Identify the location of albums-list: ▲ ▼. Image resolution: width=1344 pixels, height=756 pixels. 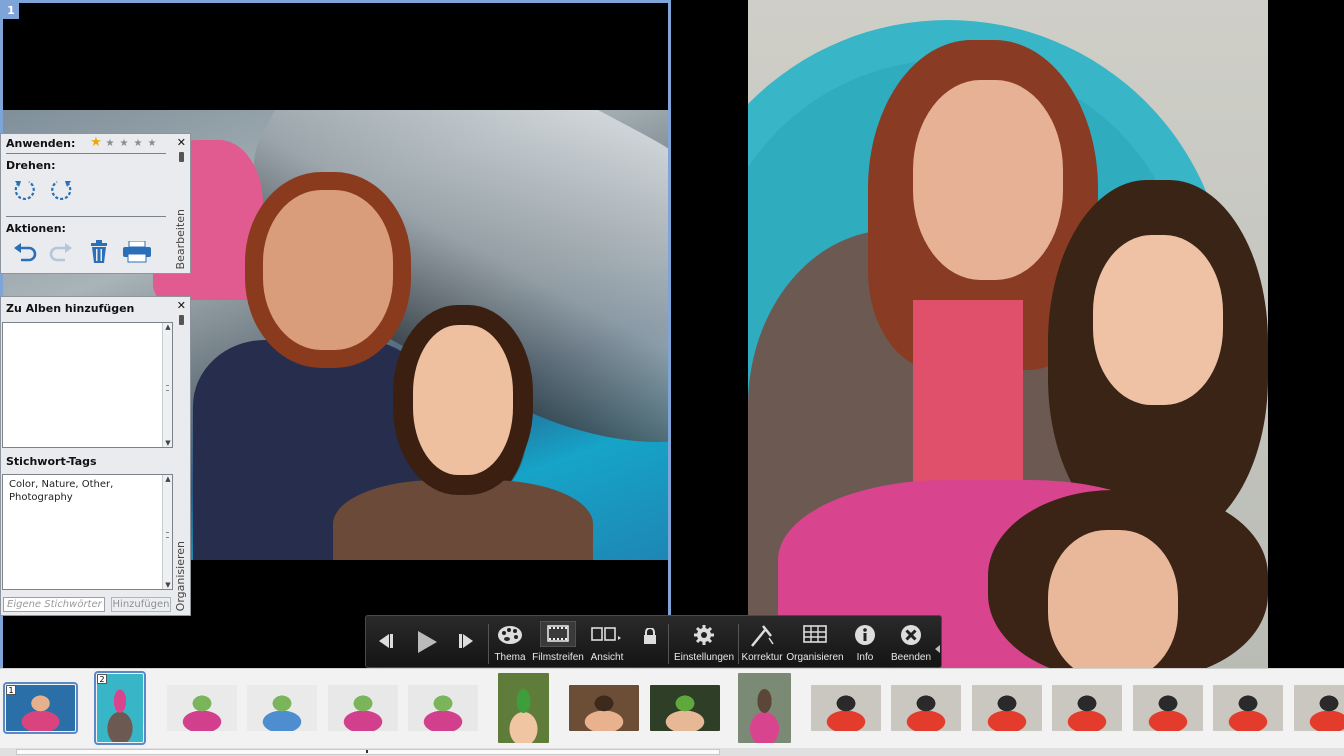
(87, 385).